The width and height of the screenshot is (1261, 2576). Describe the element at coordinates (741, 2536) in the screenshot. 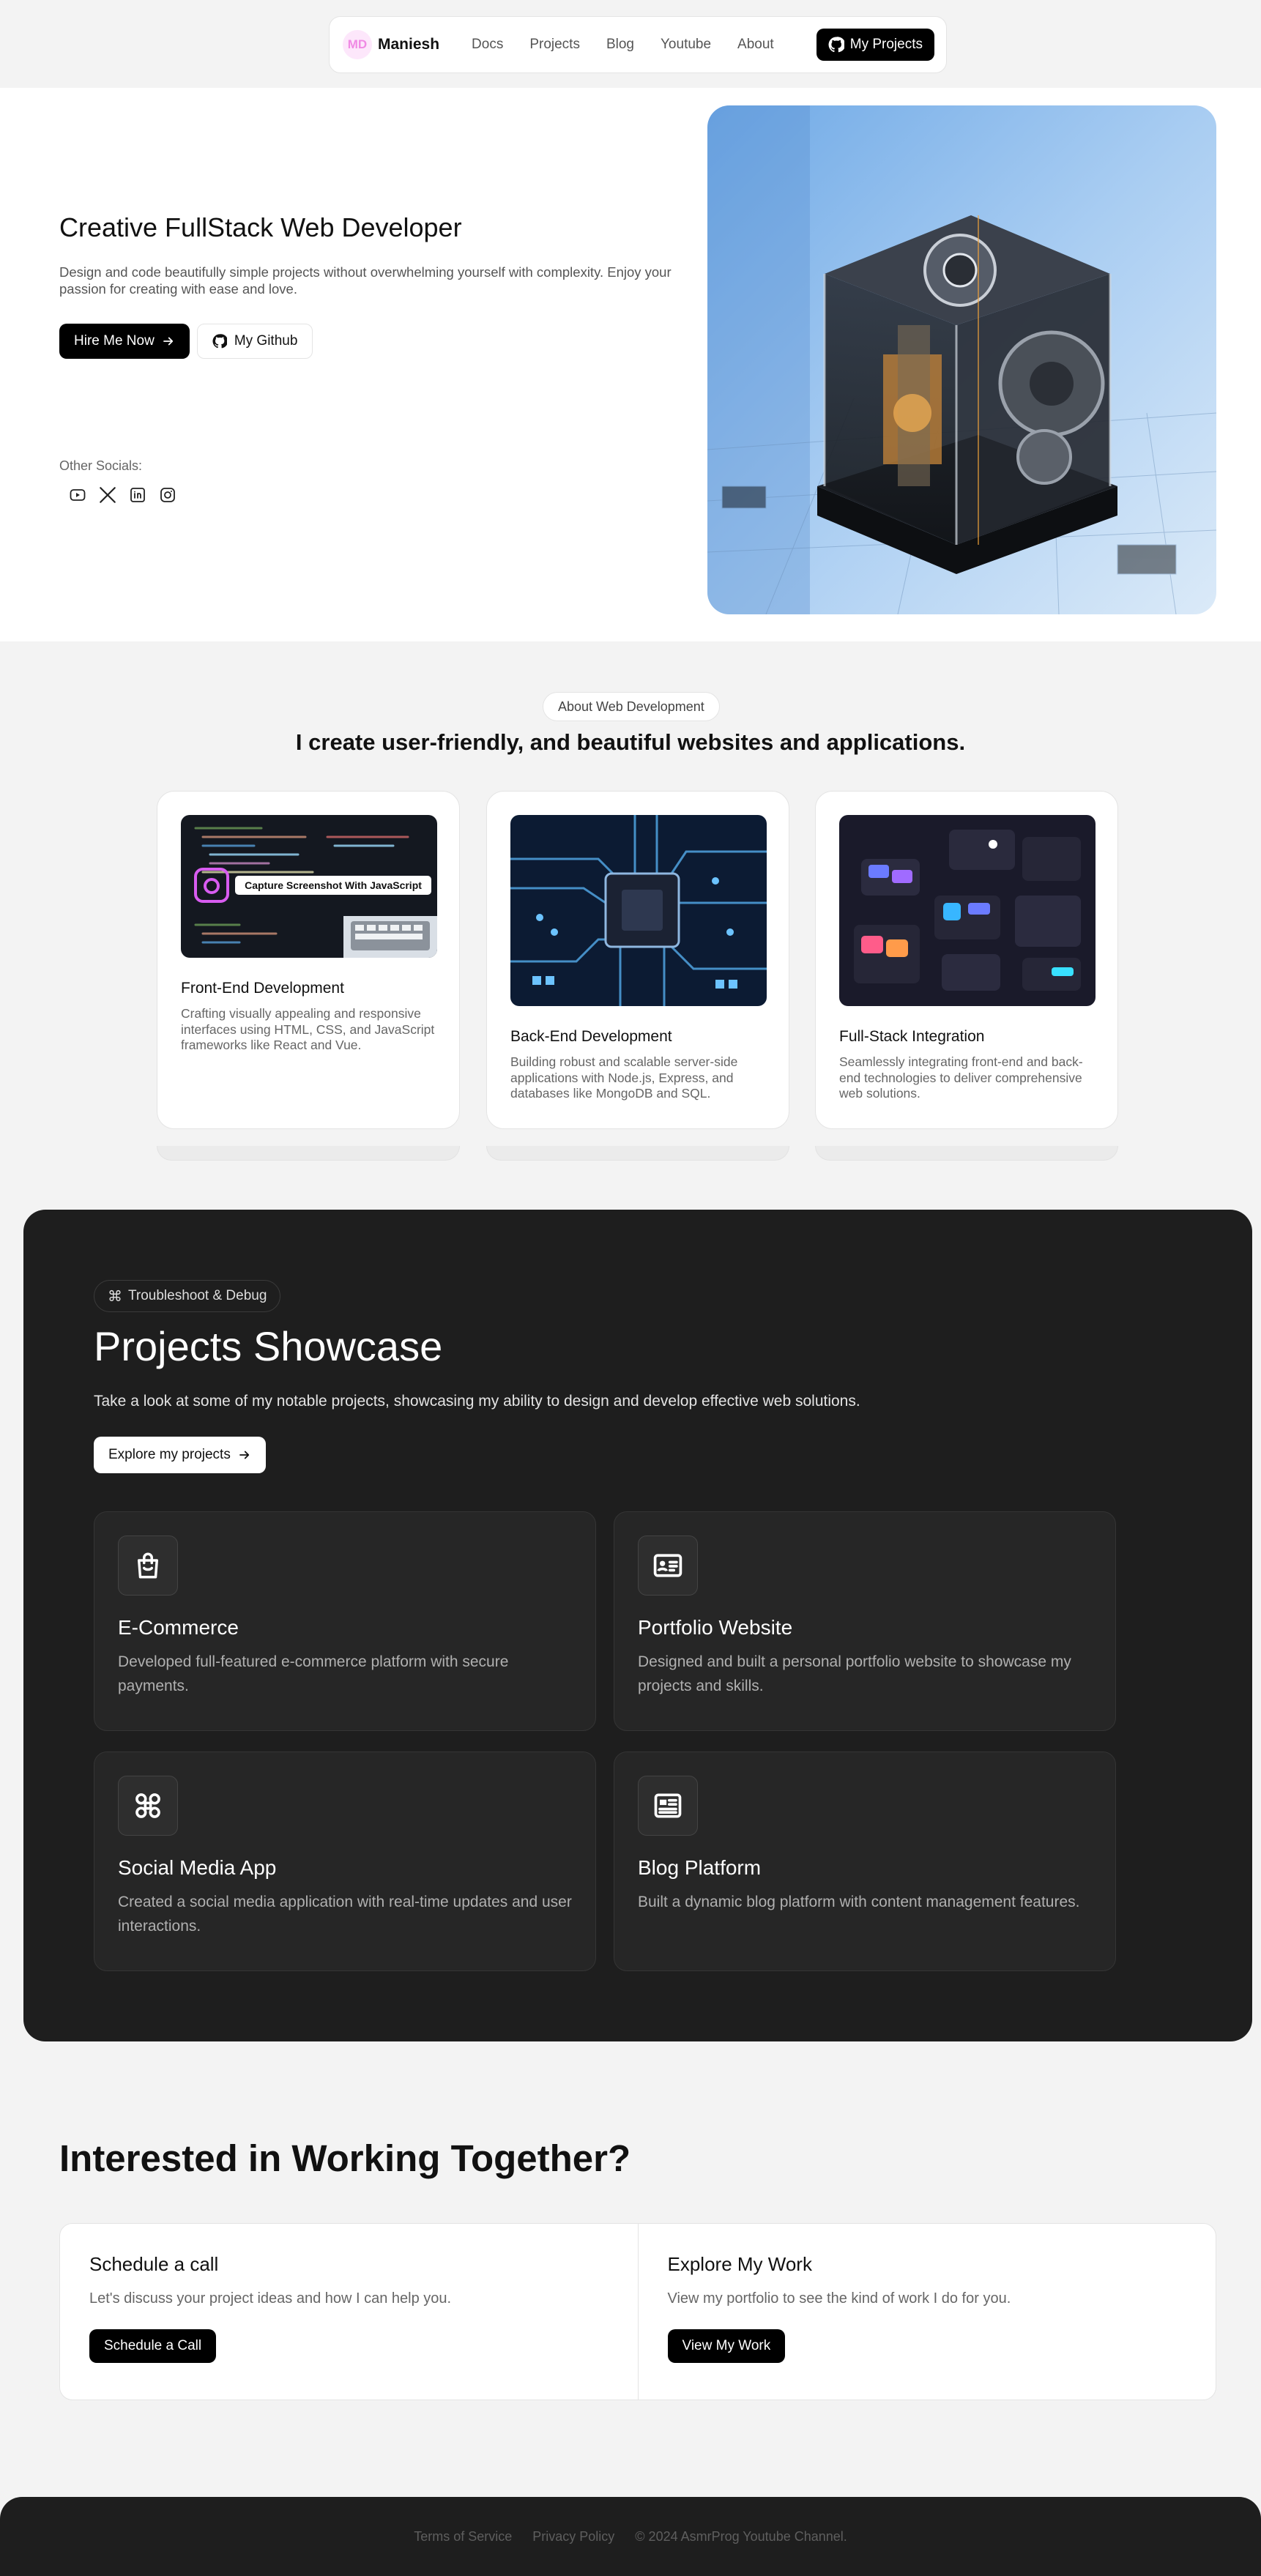

I see `copyright: © 2024 AsmrProg Youtube Channel.` at that location.